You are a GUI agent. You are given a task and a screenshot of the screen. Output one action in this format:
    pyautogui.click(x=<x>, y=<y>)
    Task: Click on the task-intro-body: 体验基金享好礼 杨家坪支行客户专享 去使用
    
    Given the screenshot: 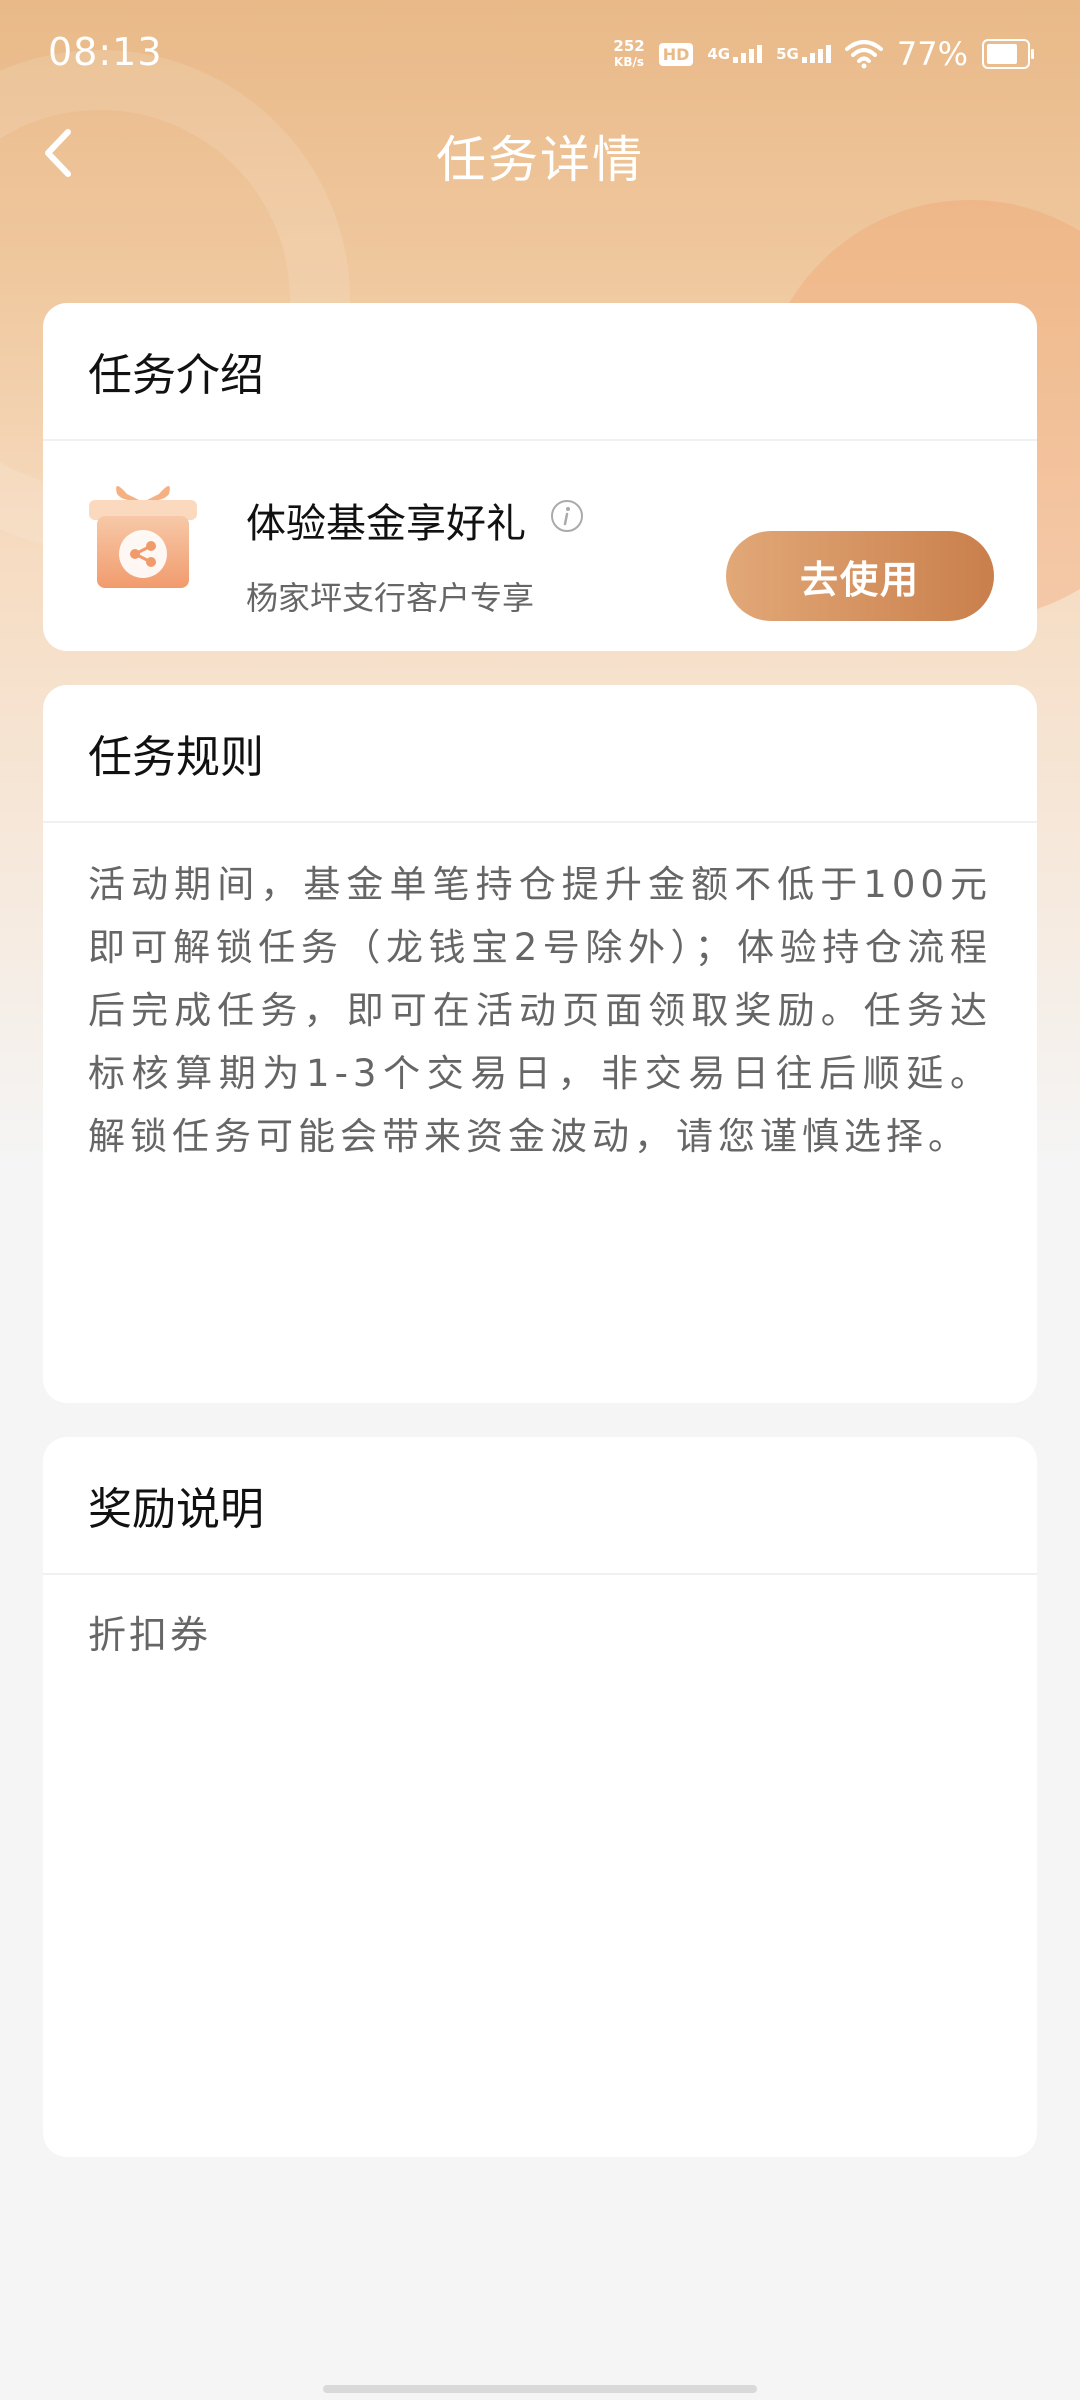 What is the action you would take?
    pyautogui.click(x=540, y=546)
    